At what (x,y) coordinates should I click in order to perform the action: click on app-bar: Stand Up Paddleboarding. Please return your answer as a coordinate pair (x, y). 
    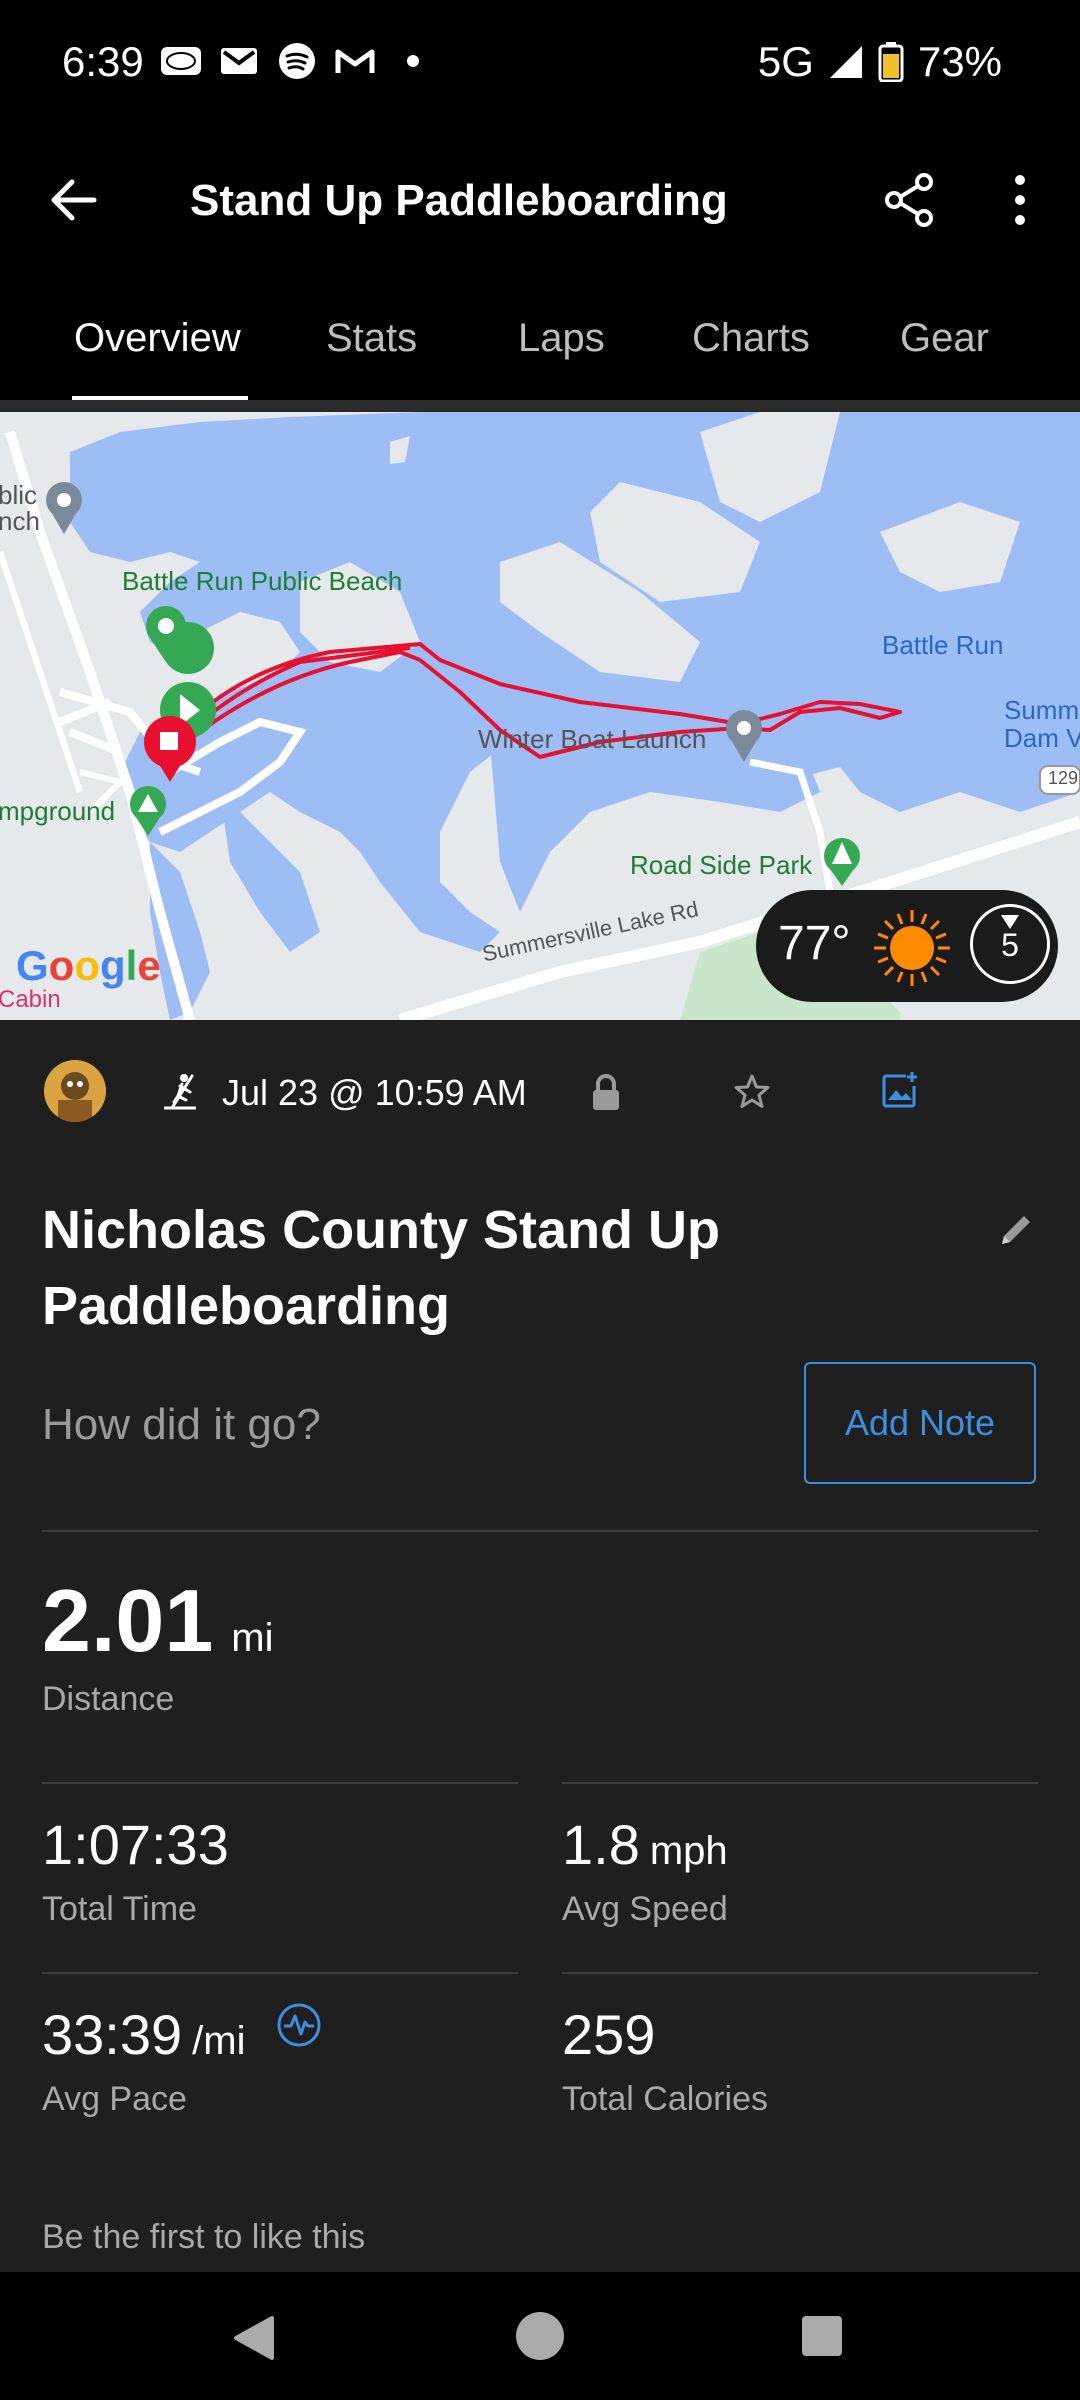
    Looking at the image, I should click on (540, 205).